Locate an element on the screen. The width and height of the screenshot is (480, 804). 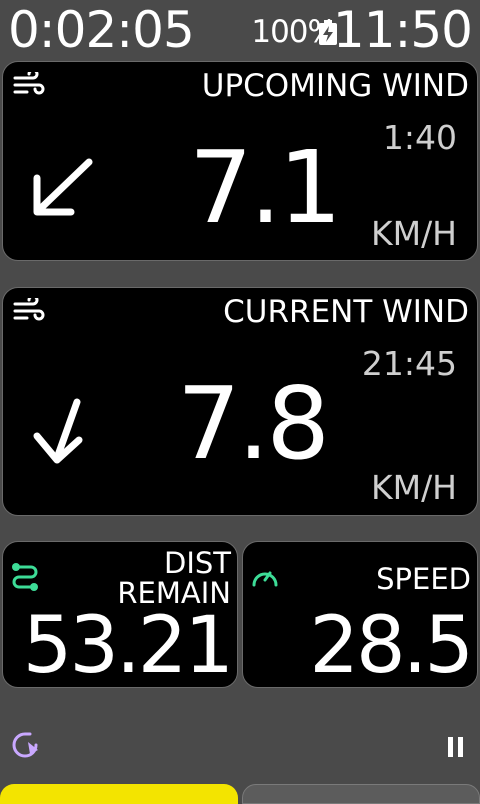
distance-remaining-title: DIST REMAIN is located at coordinates (174, 578).